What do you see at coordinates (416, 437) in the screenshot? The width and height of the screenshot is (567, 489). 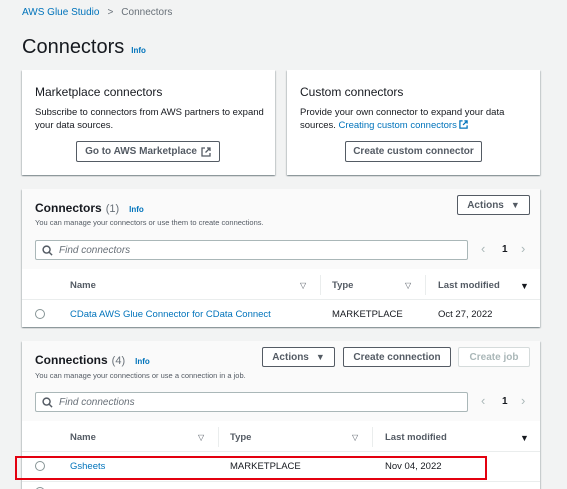 I see `connections-col-last-modified: Last modified` at bounding box center [416, 437].